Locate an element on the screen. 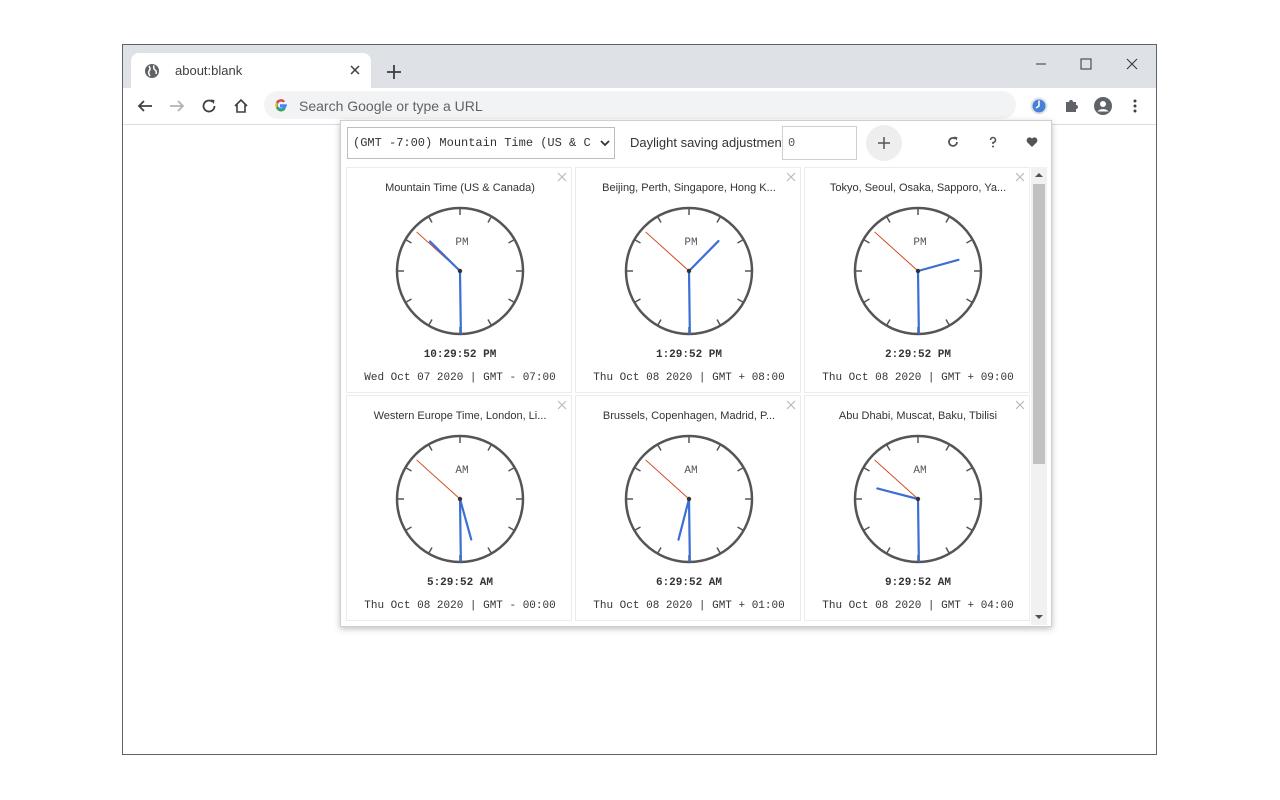  maximize-button is located at coordinates (1087, 65).